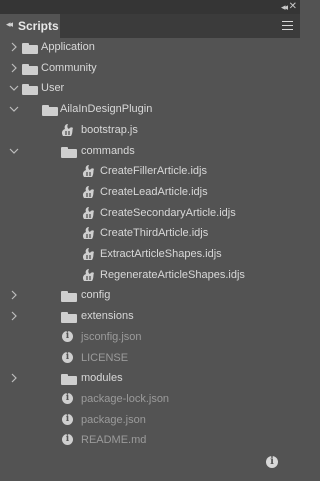 This screenshot has width=320, height=481. What do you see at coordinates (111, 336) in the screenshot?
I see `tree-row-label: jsconfig.json` at bounding box center [111, 336].